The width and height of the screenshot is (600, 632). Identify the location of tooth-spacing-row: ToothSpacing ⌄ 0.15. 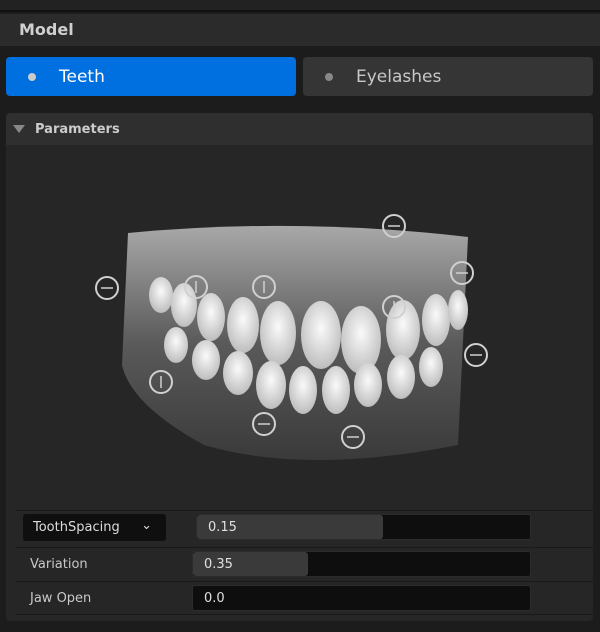
(304, 527).